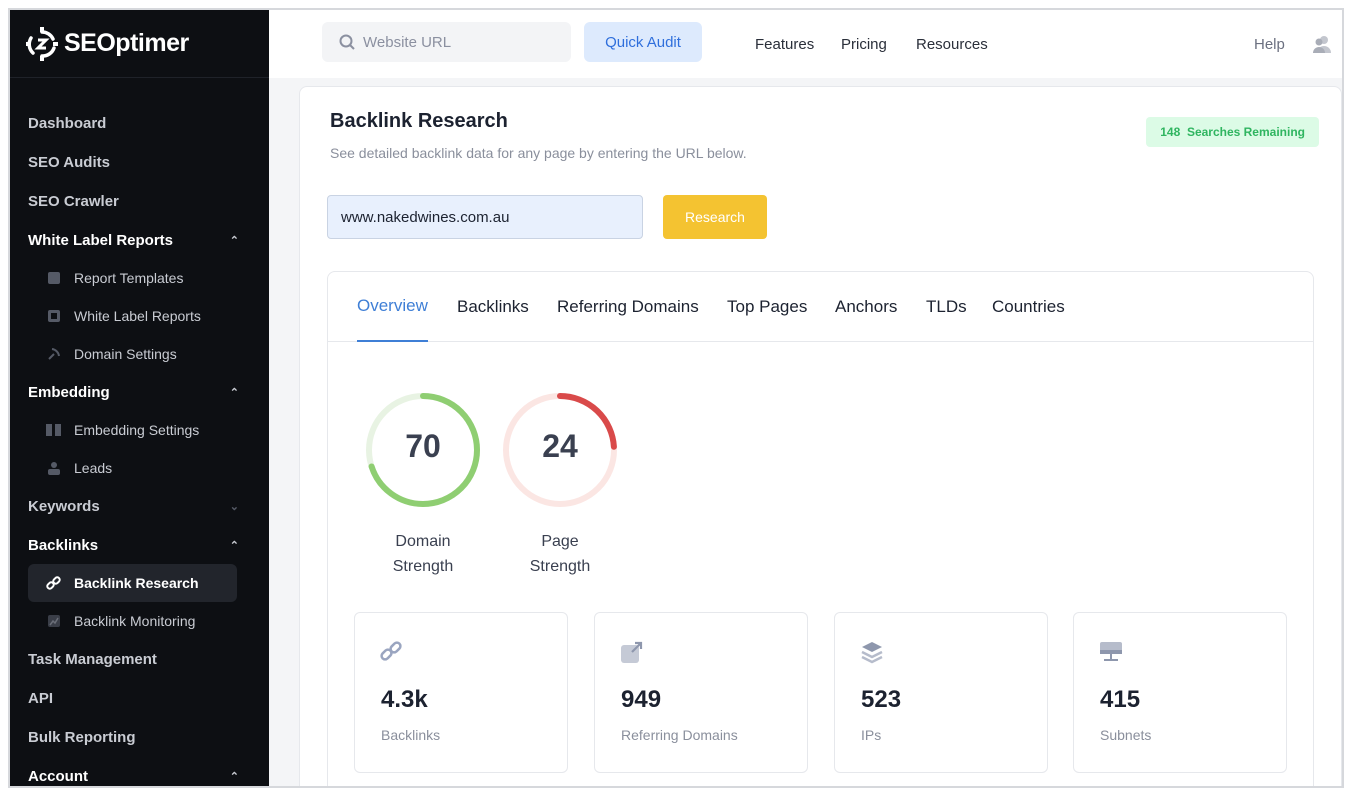 The image size is (1352, 796). Describe the element at coordinates (866, 307) in the screenshot. I see `tab-anchors: Anchors` at that location.